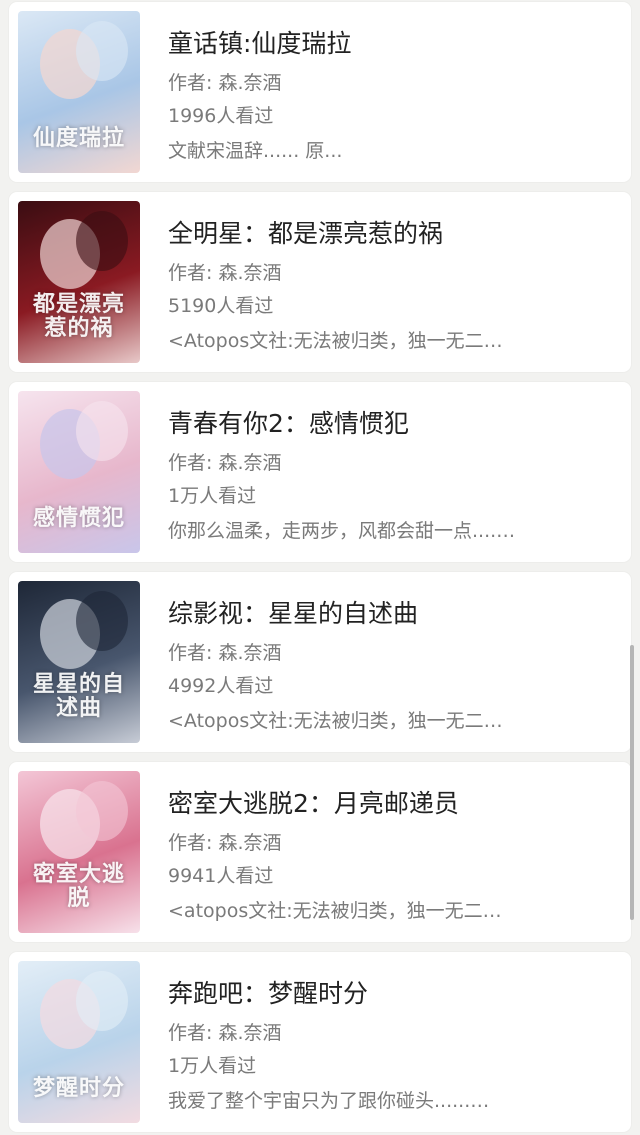 Image resolution: width=640 pixels, height=1135 pixels. Describe the element at coordinates (78, 886) in the screenshot. I see `cover-title-art: 密室大逃脱` at that location.